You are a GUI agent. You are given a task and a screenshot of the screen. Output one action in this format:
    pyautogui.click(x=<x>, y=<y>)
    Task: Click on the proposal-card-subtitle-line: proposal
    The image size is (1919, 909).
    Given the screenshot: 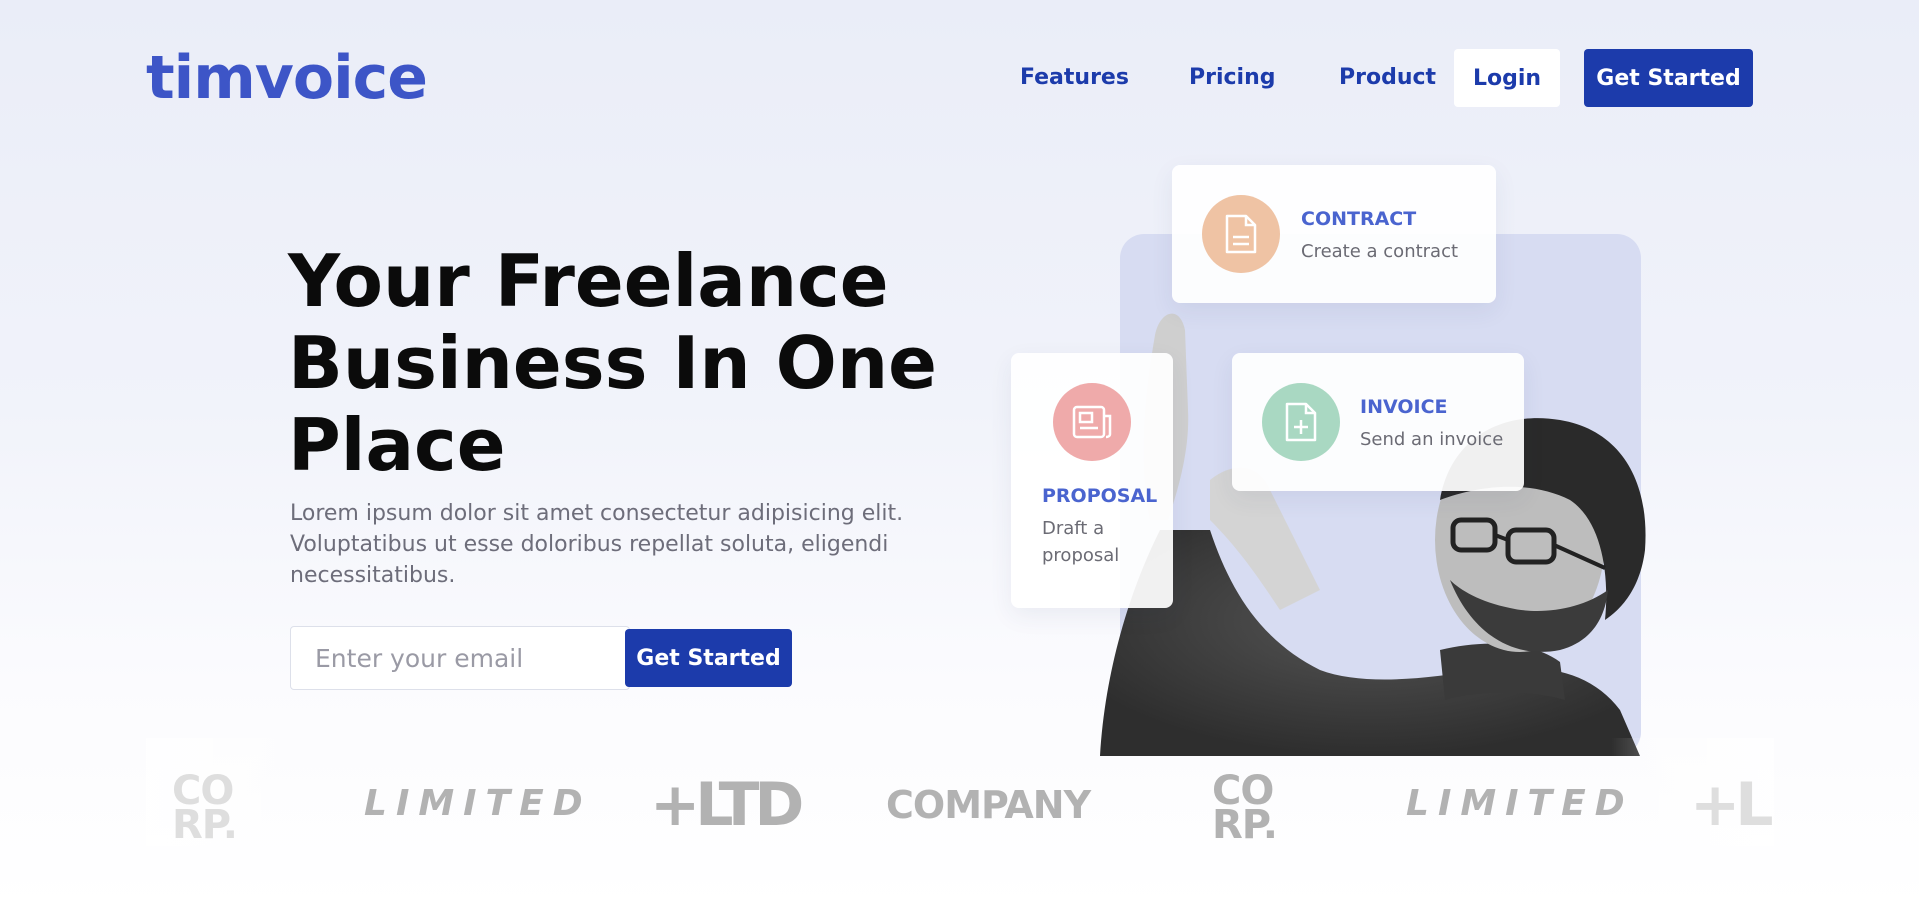 What is the action you would take?
    pyautogui.click(x=1081, y=555)
    